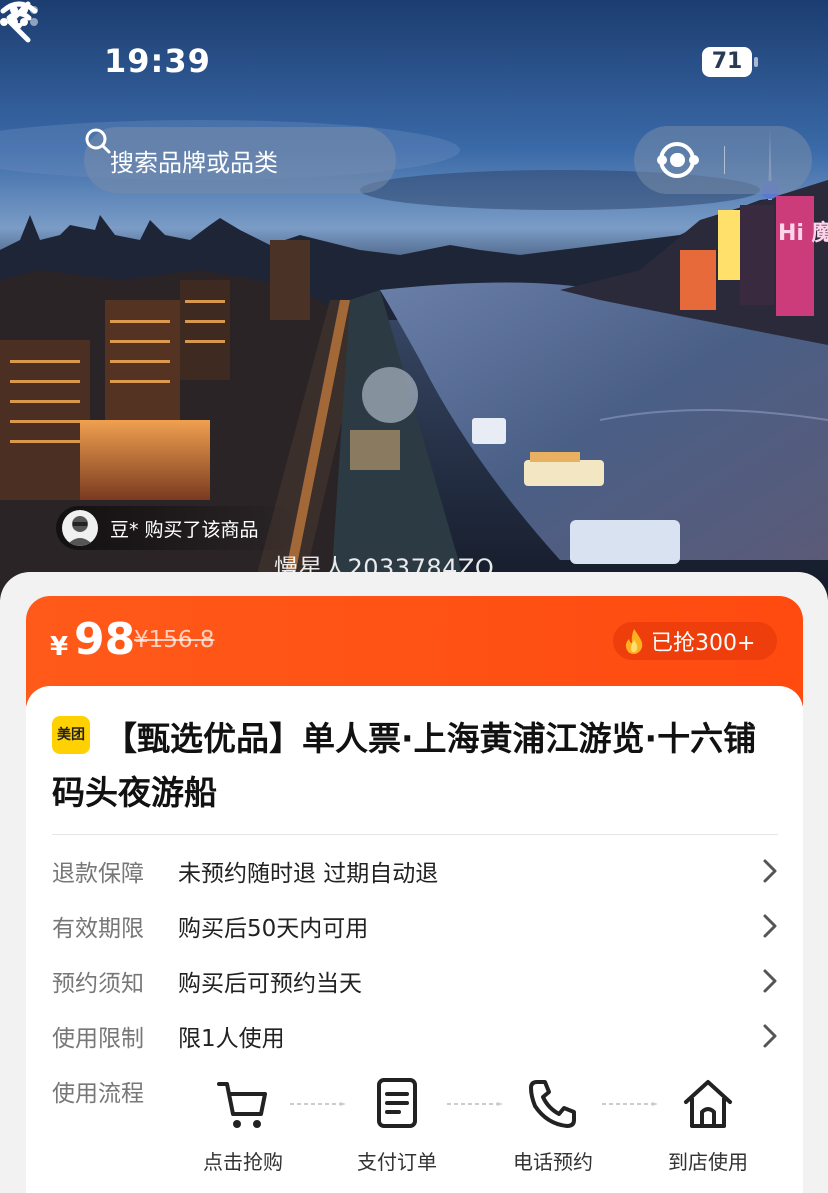  What do you see at coordinates (308, 874) in the screenshot?
I see `info-value: 未预约随时退 过期自动退` at bounding box center [308, 874].